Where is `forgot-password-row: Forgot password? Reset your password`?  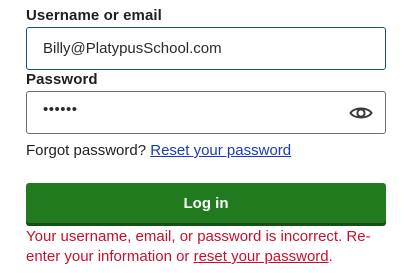
forgot-password-row: Forgot password? Reset your password is located at coordinates (158, 150).